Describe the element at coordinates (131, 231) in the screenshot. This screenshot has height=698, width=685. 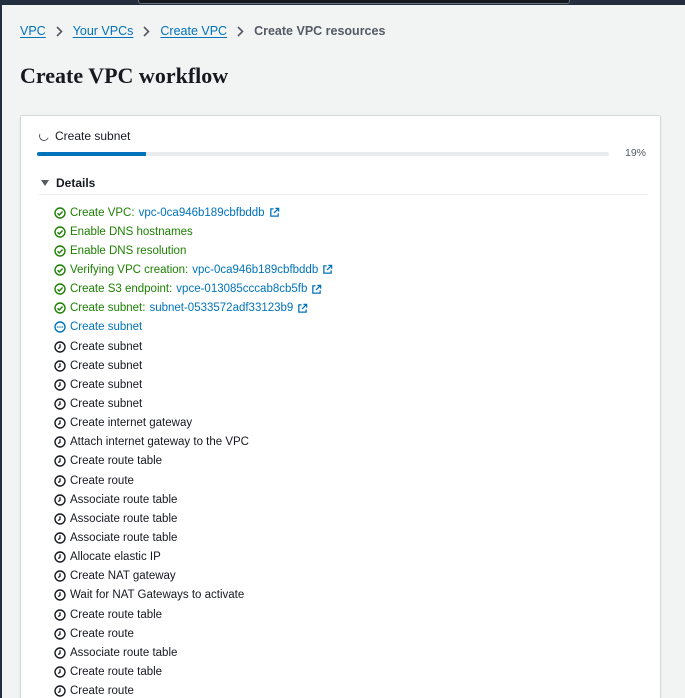
I see `step-label: Enable DNS hostnames` at that location.